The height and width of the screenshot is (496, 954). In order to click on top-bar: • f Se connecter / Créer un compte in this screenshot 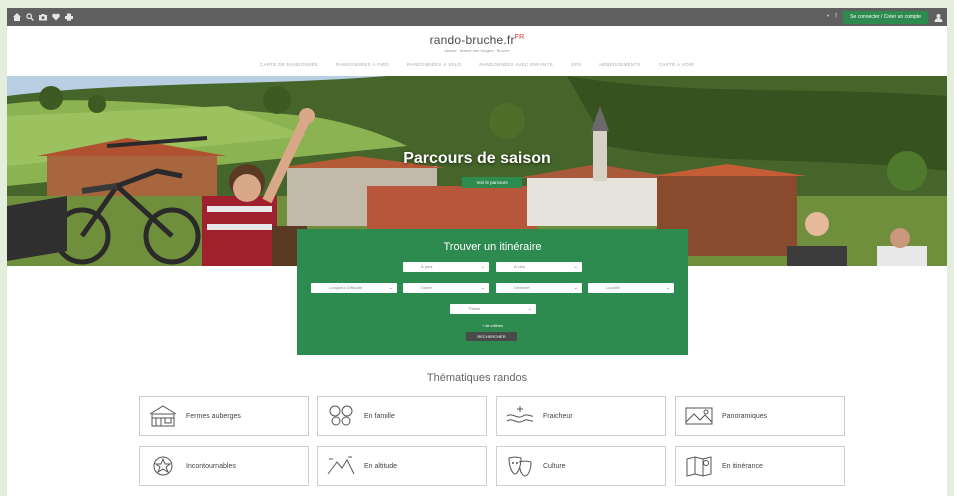, I will do `click(477, 17)`.